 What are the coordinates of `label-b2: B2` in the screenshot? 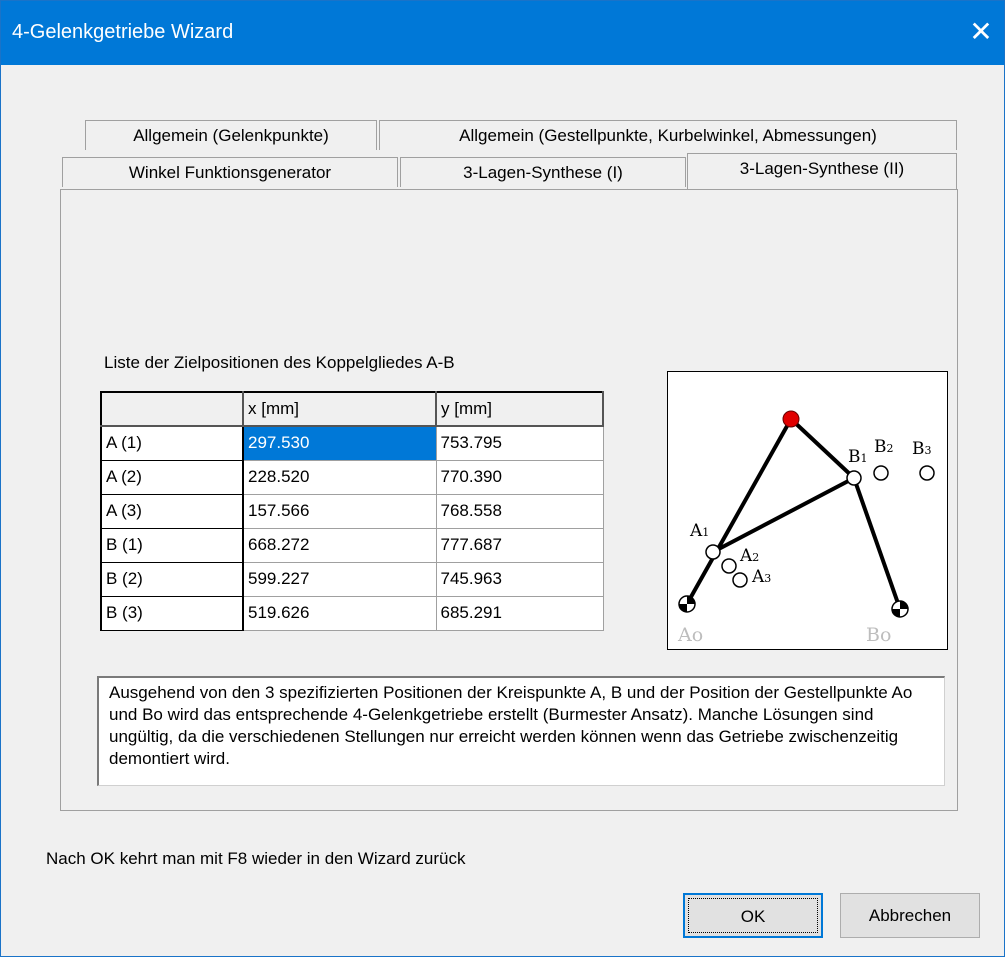 It's located at (884, 447).